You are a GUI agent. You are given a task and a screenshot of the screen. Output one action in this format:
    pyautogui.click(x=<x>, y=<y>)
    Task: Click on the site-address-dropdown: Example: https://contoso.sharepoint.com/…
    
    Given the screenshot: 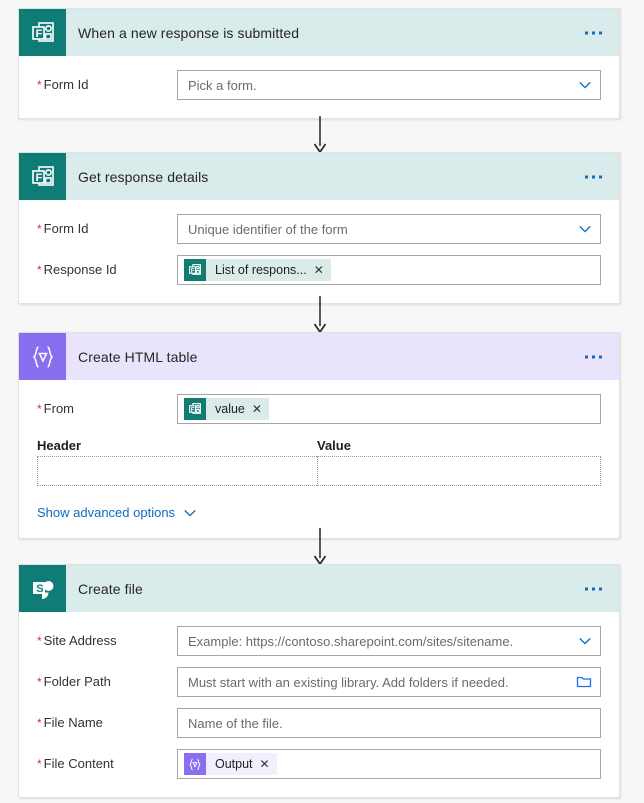 What is the action you would take?
    pyautogui.click(x=389, y=641)
    